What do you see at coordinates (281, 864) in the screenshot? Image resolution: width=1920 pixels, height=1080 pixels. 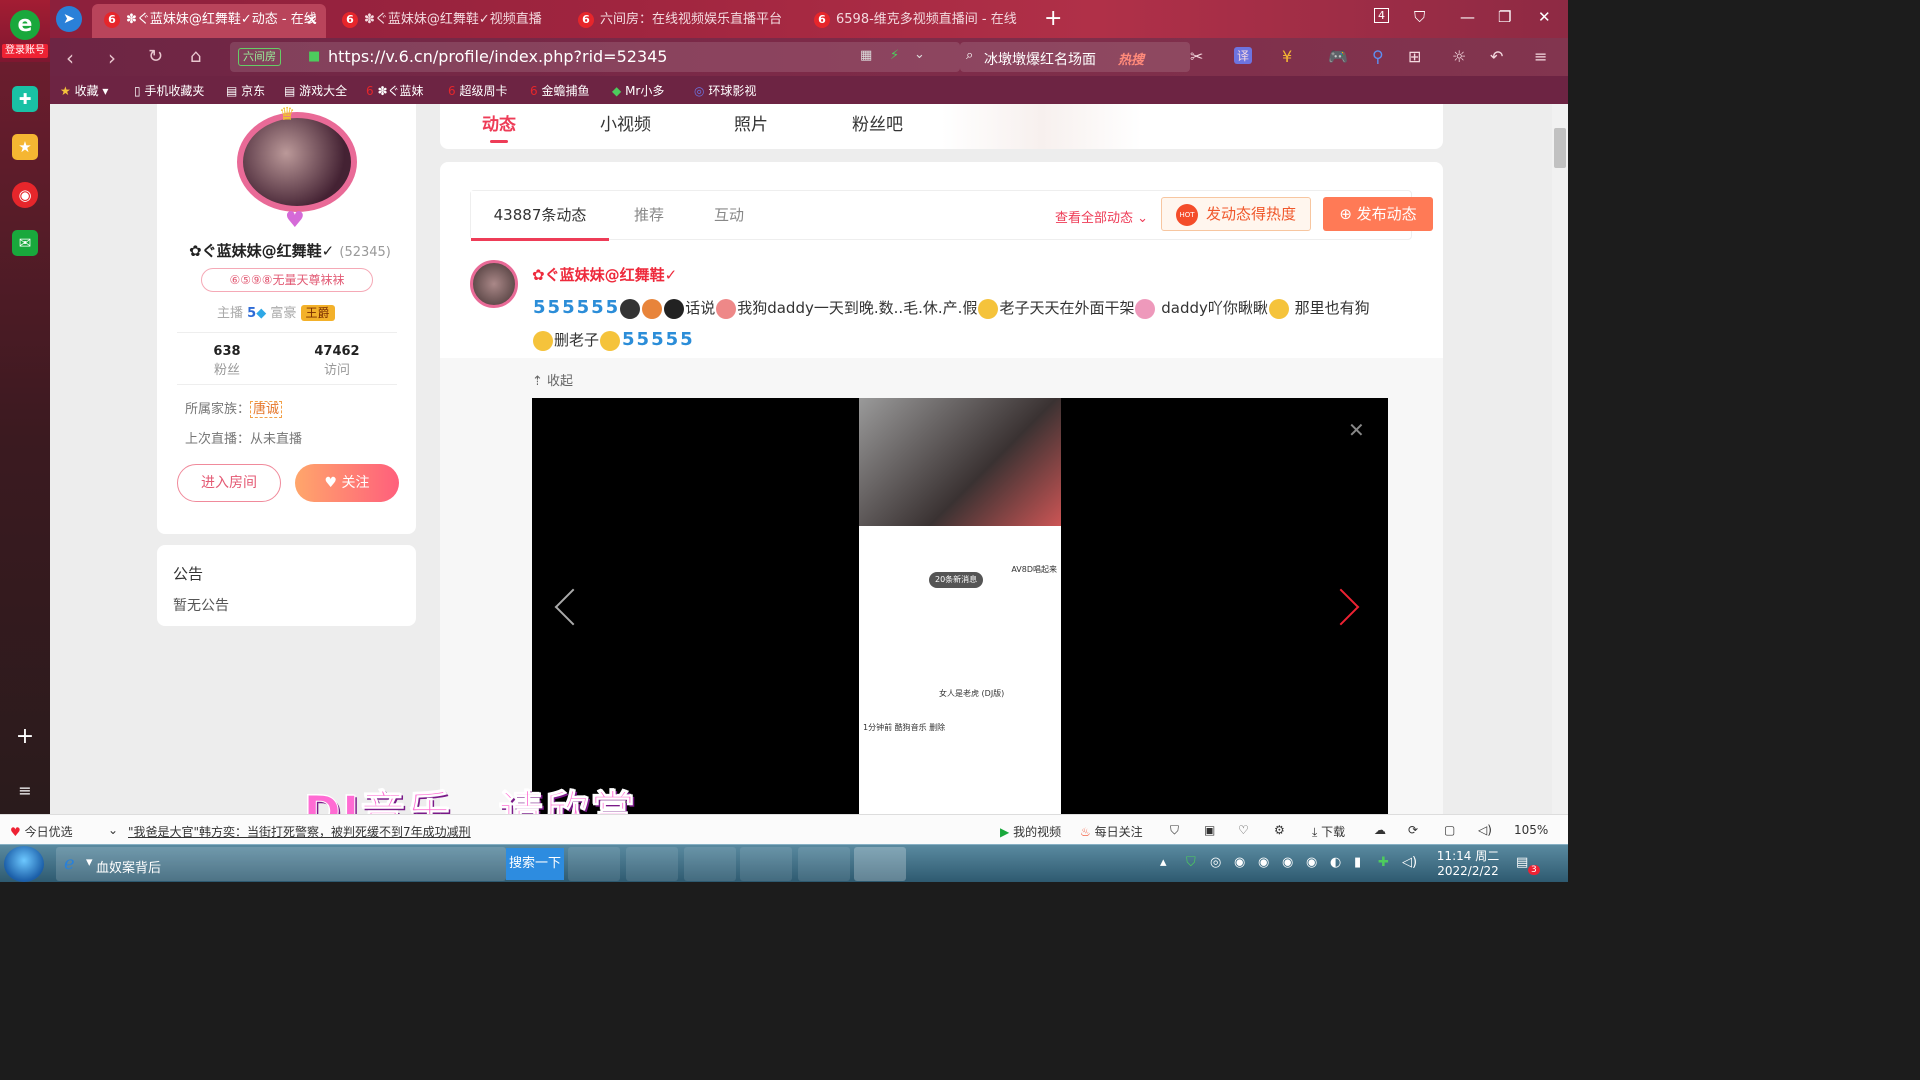 I see `taskbar-browser-window: ℯ ▾ 血奴案背后` at bounding box center [281, 864].